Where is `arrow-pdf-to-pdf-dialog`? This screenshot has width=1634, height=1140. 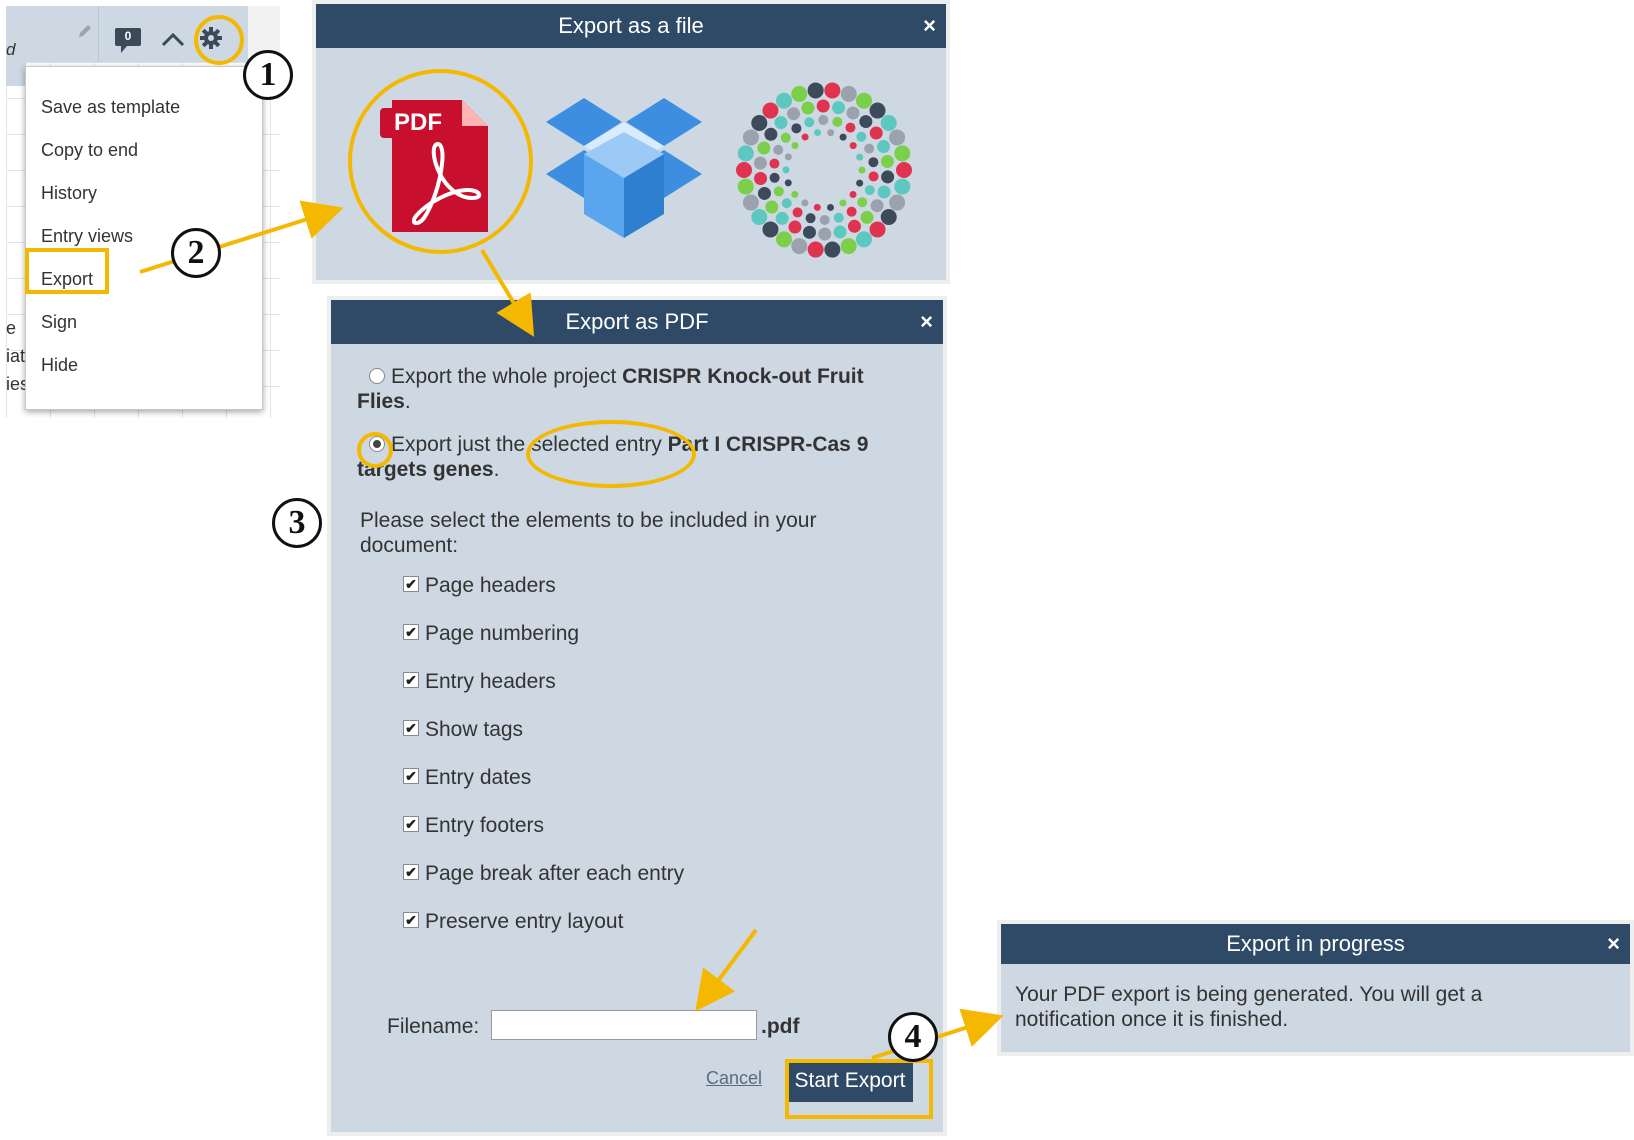
arrow-pdf-to-pdf-dialog is located at coordinates (507, 292).